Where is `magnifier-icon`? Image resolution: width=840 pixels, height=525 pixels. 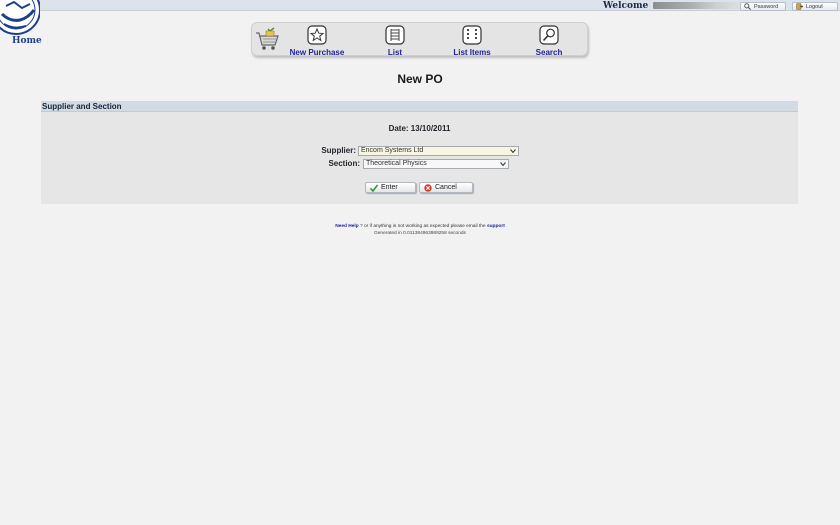
magnifier-icon is located at coordinates (747, 6).